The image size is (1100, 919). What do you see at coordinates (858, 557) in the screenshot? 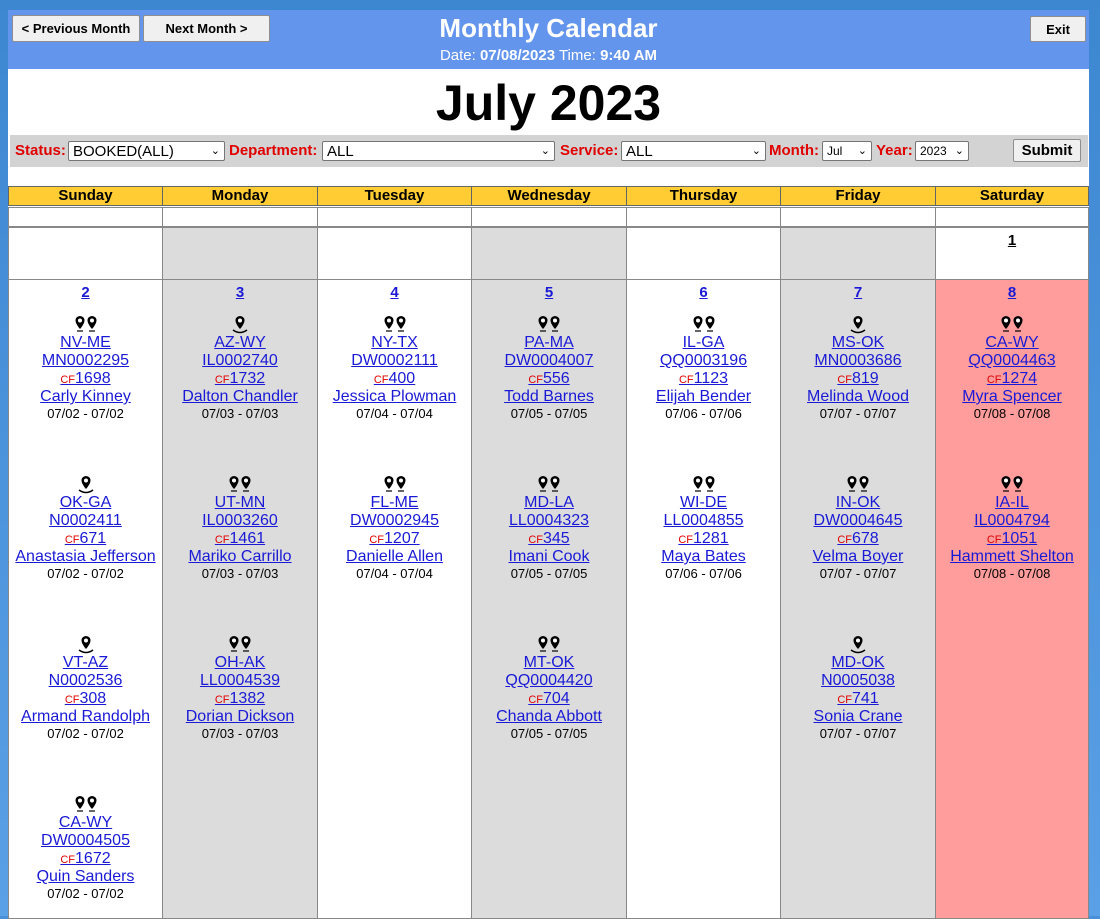
I see `customer-name-link: Velma Boyer` at bounding box center [858, 557].